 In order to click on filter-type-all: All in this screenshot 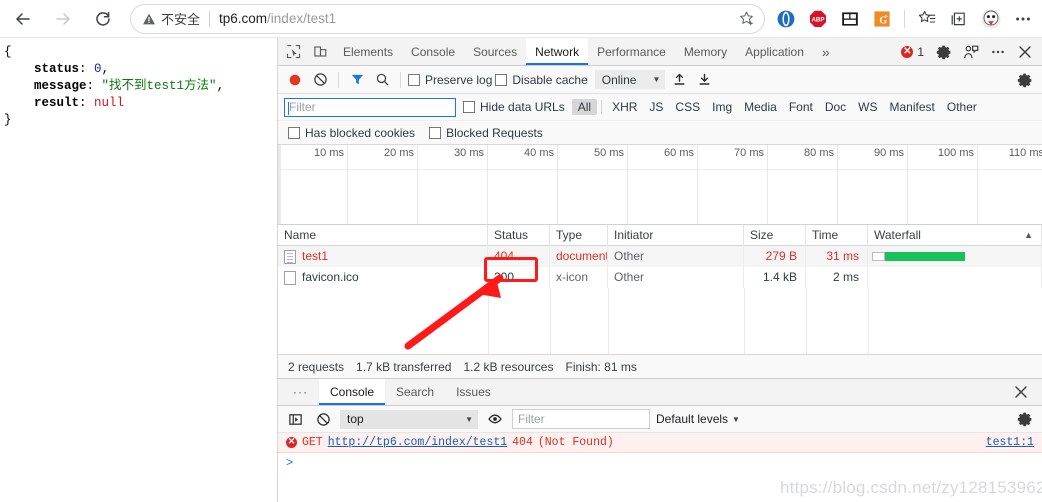, I will do `click(584, 107)`.